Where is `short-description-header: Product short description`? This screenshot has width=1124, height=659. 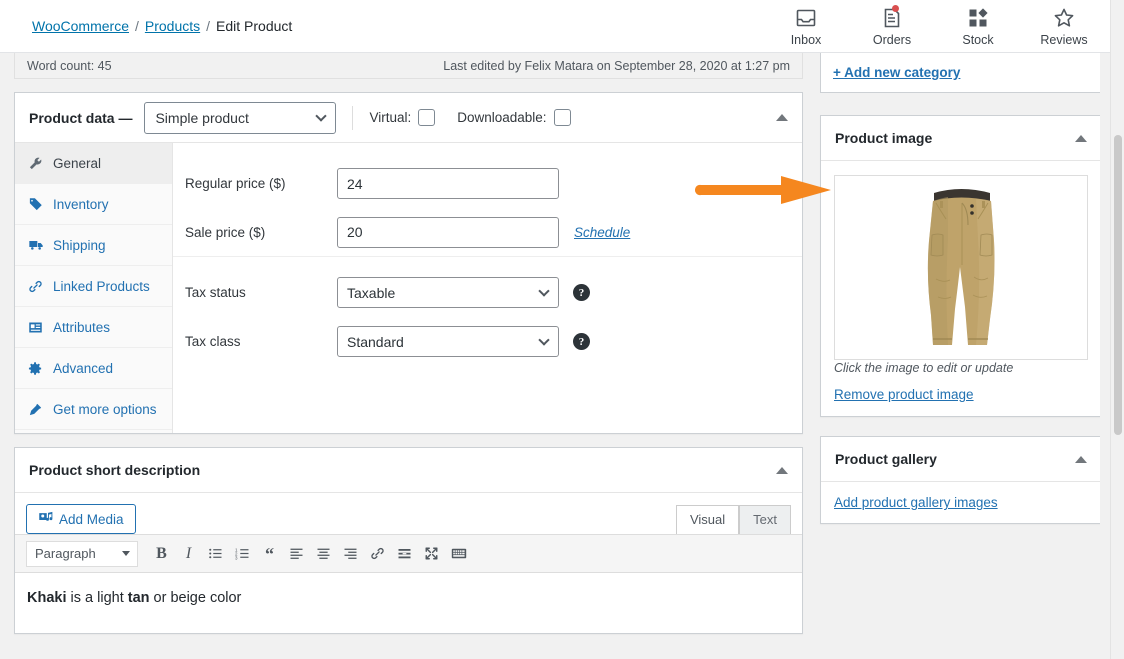
short-description-header: Product short description is located at coordinates (408, 470).